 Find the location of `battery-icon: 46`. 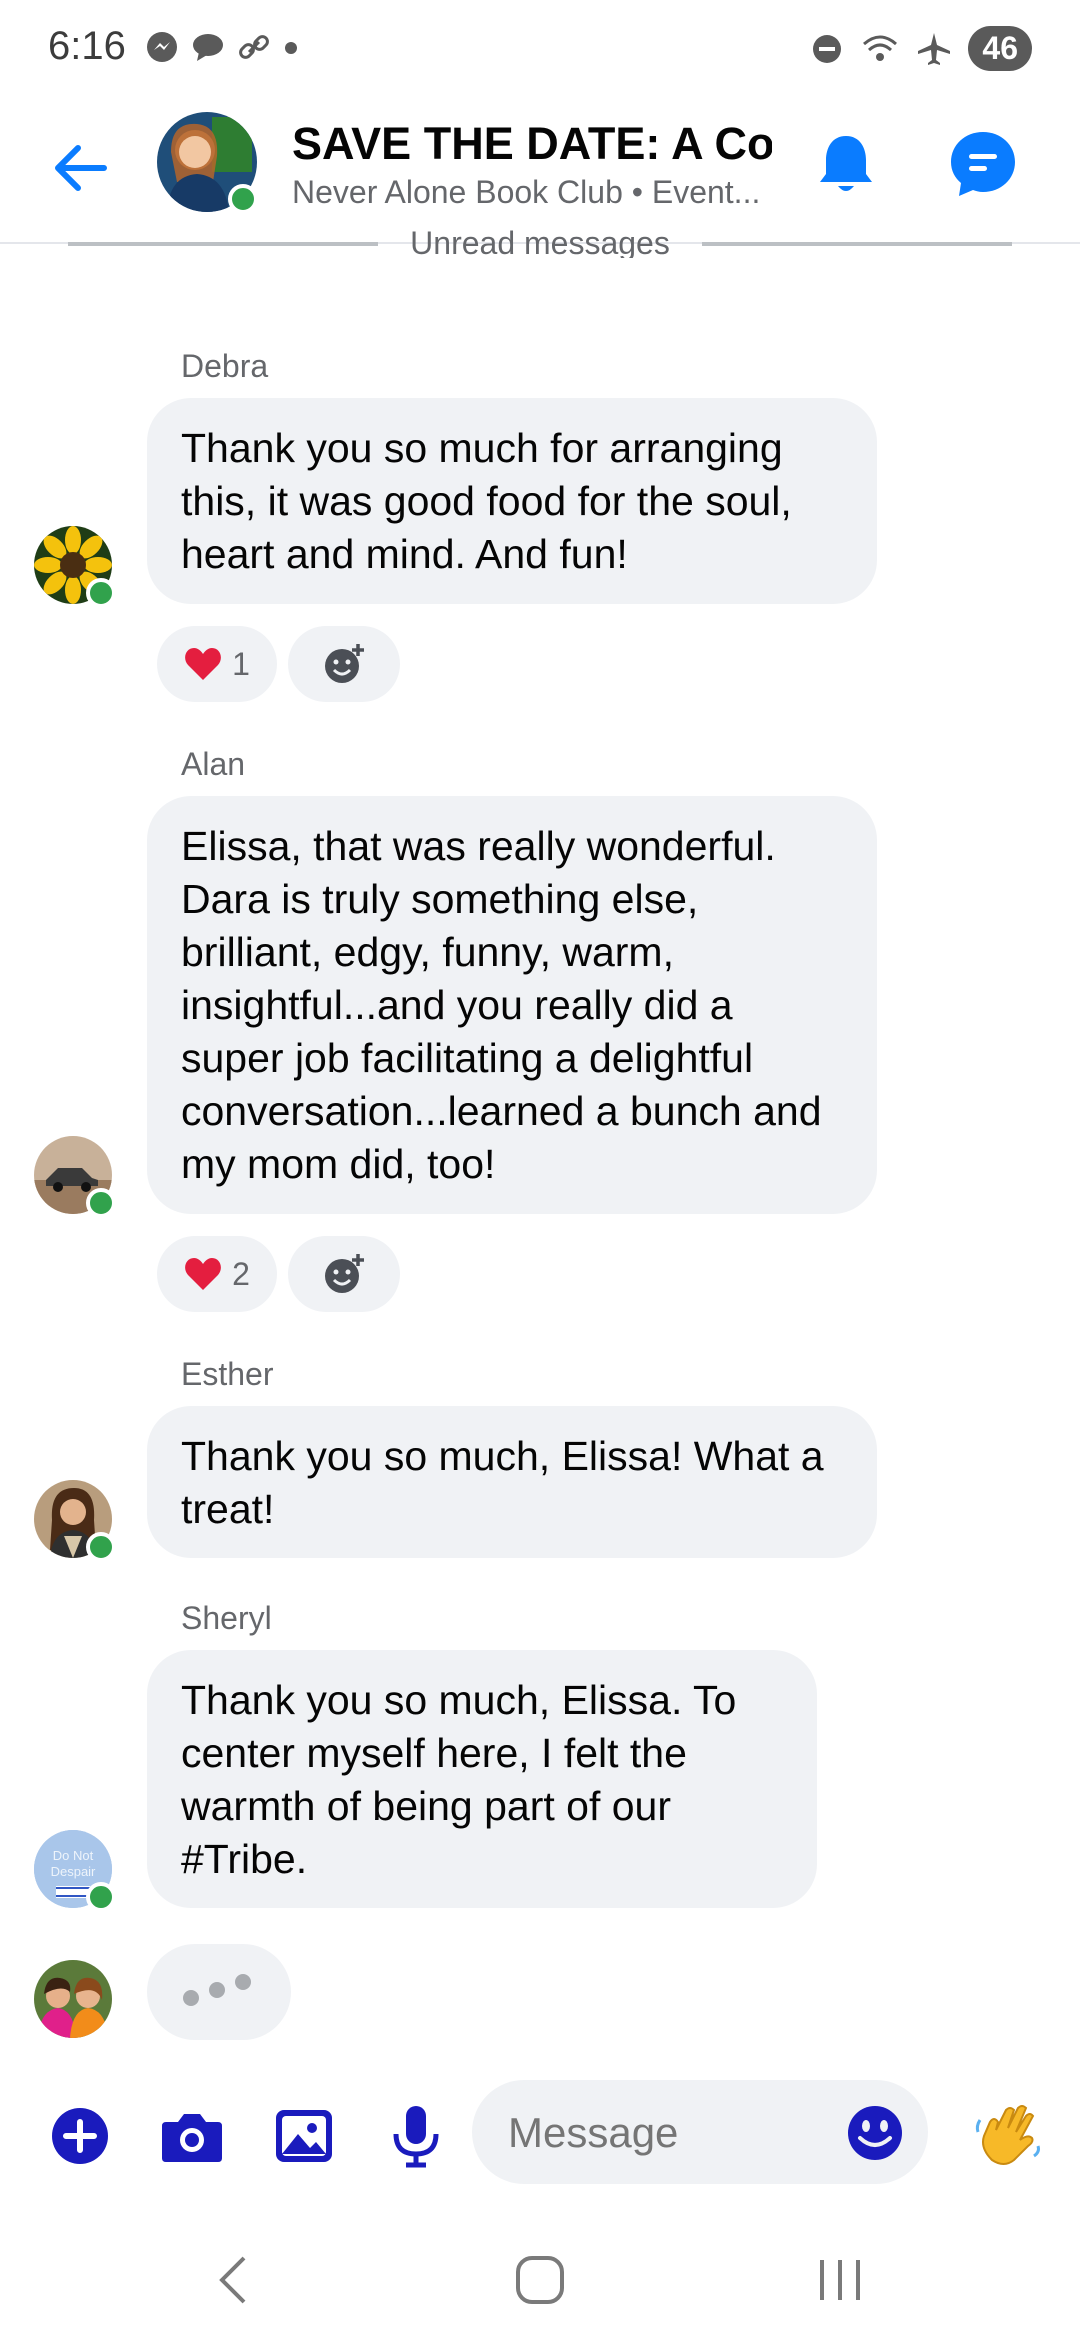

battery-icon: 46 is located at coordinates (1000, 48).